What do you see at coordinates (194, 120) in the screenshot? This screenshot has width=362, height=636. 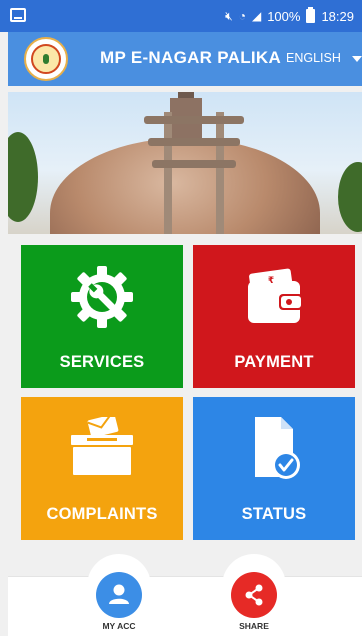 I see `torana-gateway` at bounding box center [194, 120].